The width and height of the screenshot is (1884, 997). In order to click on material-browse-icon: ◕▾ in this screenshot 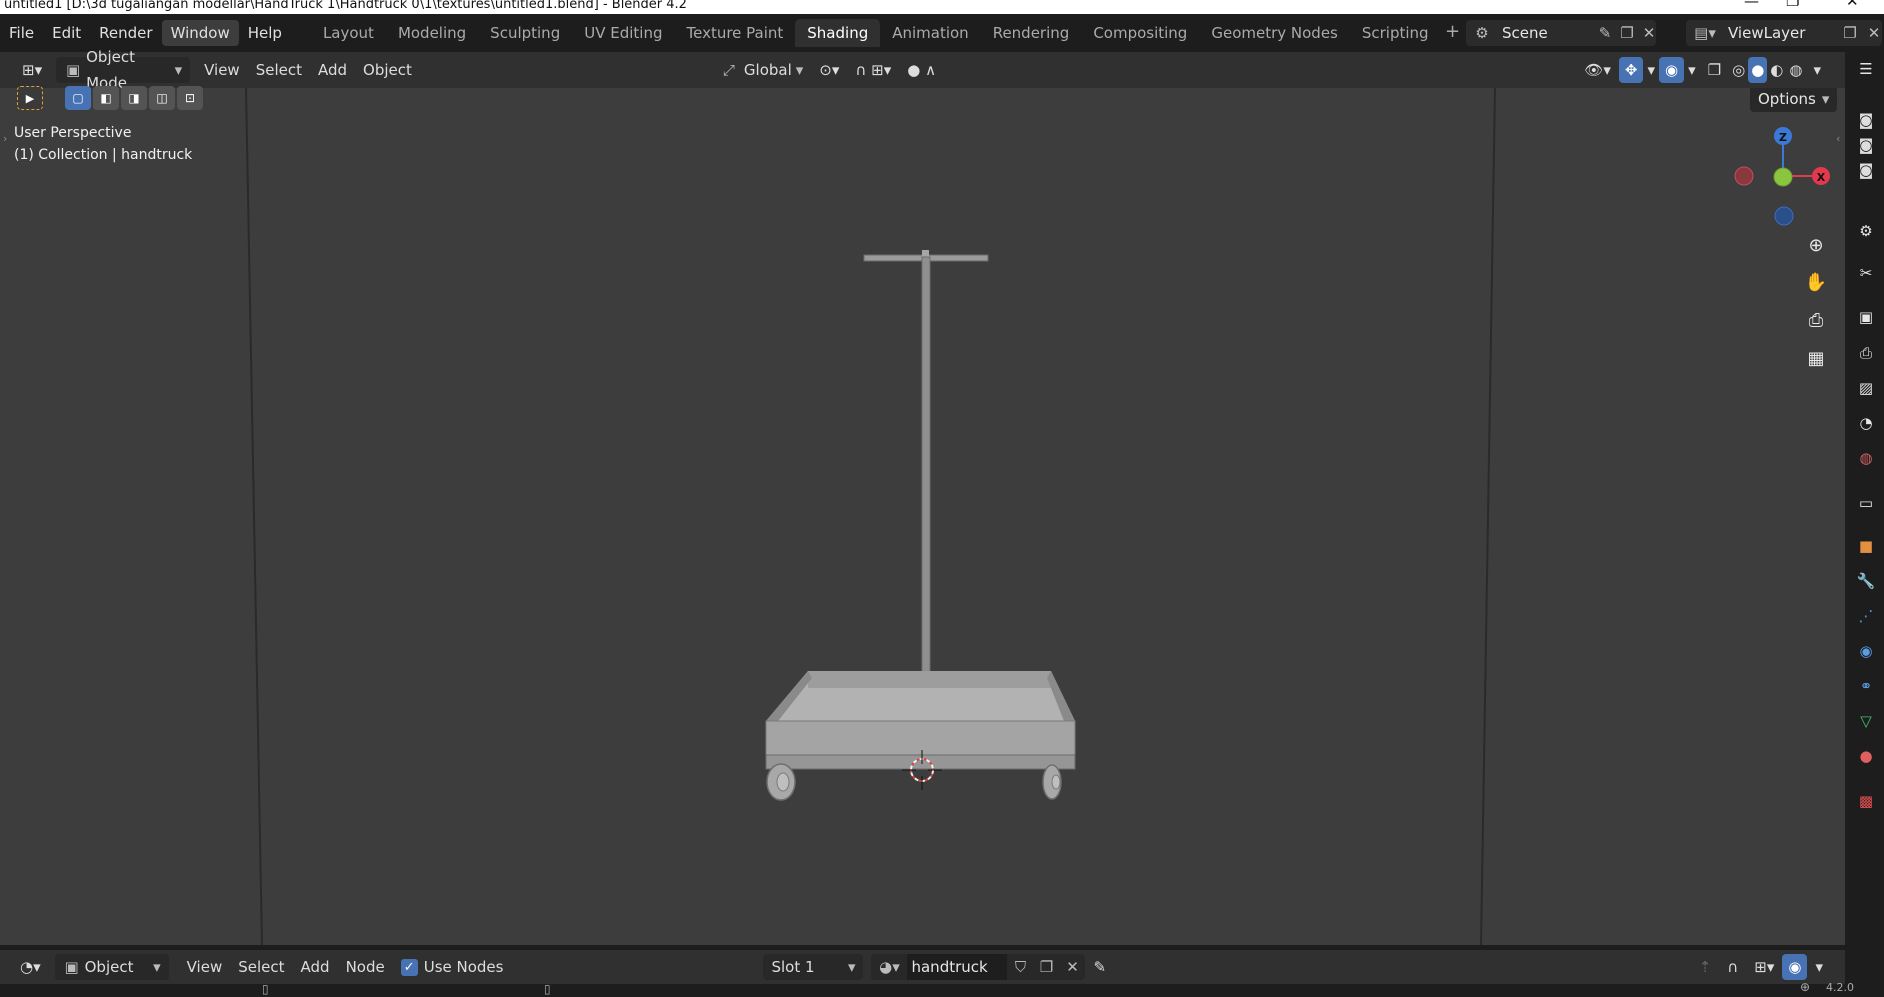, I will do `click(889, 967)`.